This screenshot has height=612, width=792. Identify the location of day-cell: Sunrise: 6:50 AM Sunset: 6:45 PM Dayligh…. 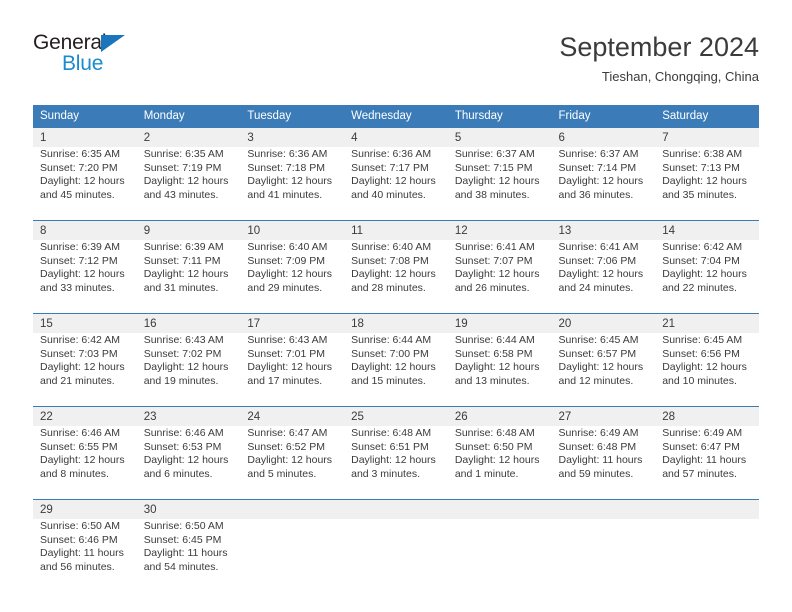
(188, 555).